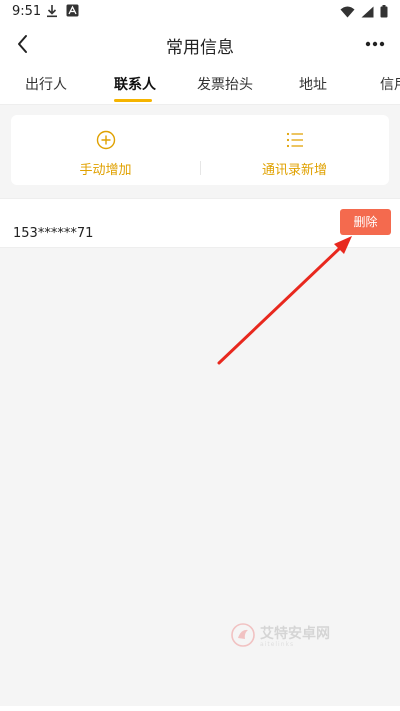 This screenshot has height=711, width=400. I want to click on contact-phone: 153******71, so click(53, 233).